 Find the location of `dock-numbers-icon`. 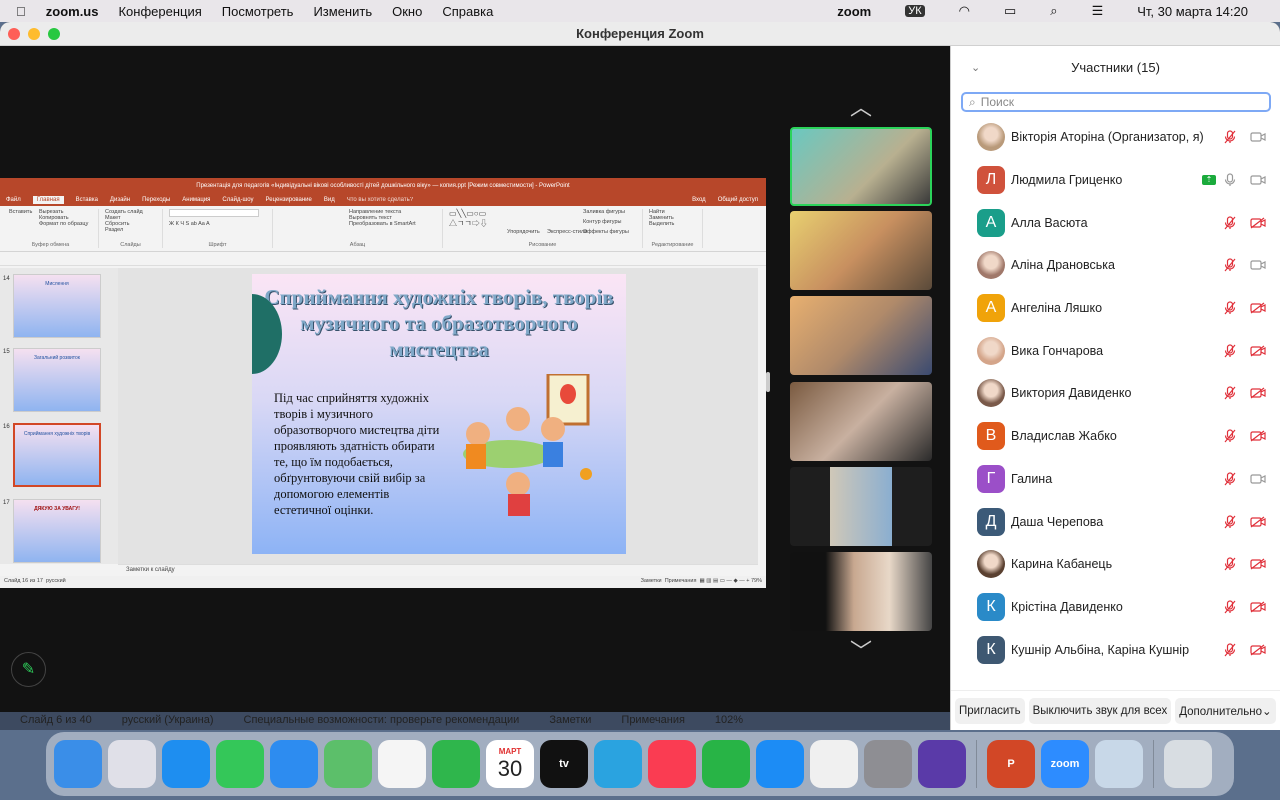

dock-numbers-icon is located at coordinates (726, 764).